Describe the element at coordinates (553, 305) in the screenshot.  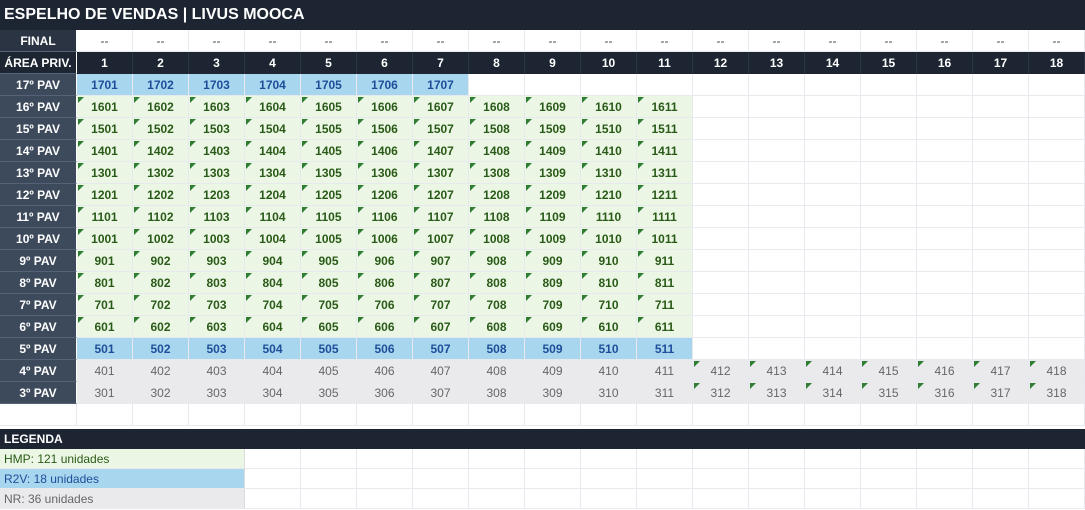
I see `unit-cell: 709` at that location.